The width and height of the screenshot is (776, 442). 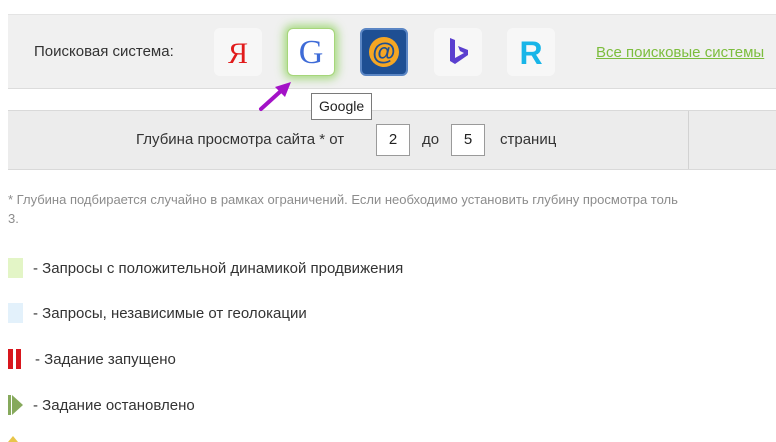 I want to click on engine-bing-button, so click(x=458, y=52).